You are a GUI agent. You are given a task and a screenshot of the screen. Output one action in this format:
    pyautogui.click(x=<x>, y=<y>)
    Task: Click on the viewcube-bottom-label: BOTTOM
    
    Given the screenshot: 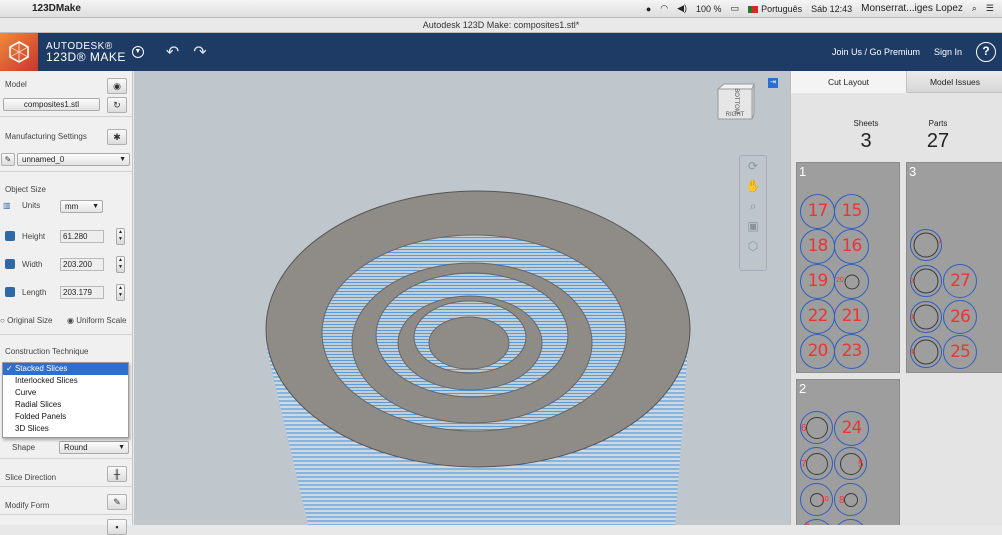 What is the action you would take?
    pyautogui.click(x=736, y=101)
    